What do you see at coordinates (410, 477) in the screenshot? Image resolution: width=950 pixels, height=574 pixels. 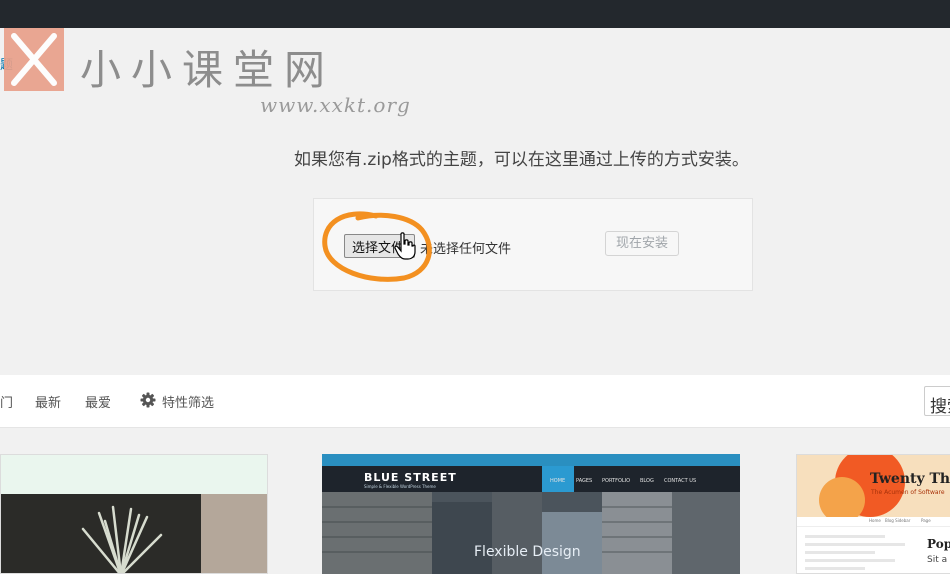 I see `theme-preview-brand: BLUE STREET` at bounding box center [410, 477].